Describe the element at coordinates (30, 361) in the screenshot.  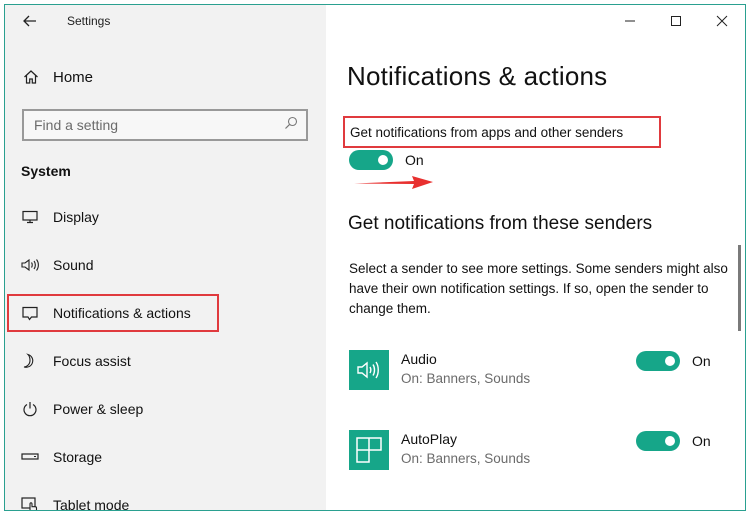
I see `moon-icon` at that location.